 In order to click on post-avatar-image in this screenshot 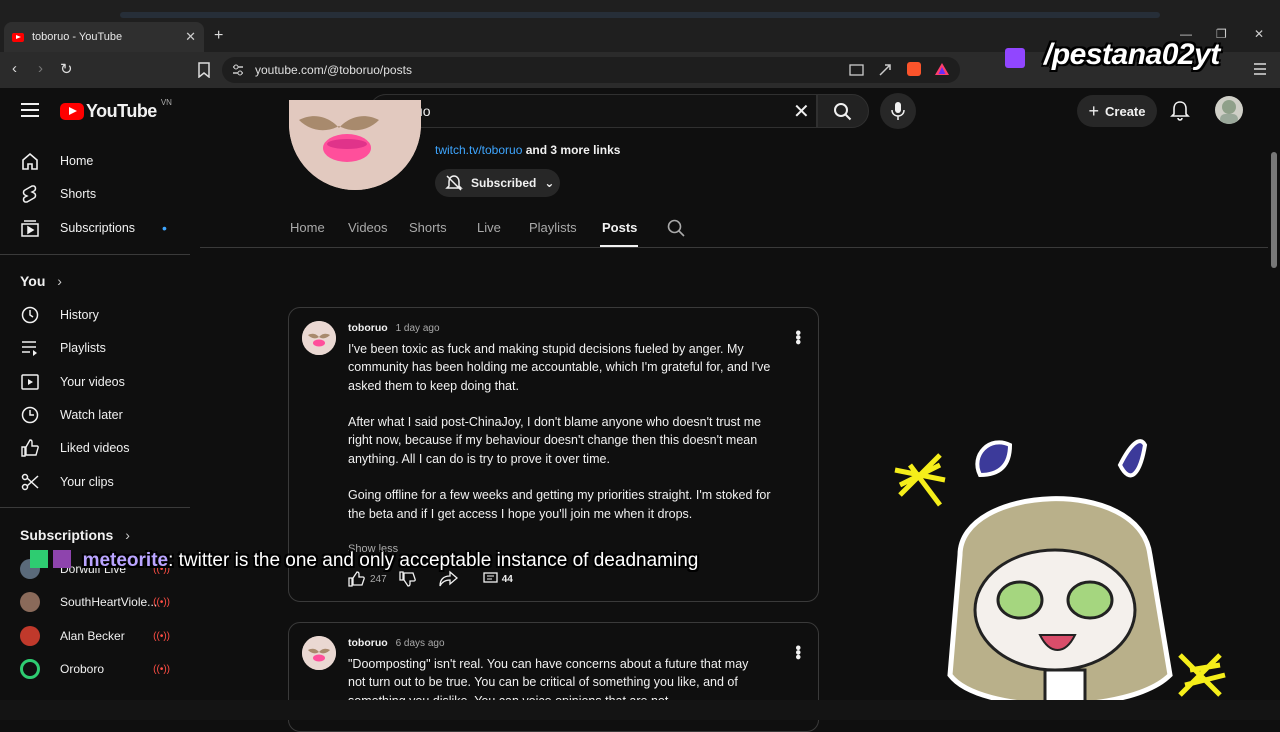, I will do `click(319, 338)`.